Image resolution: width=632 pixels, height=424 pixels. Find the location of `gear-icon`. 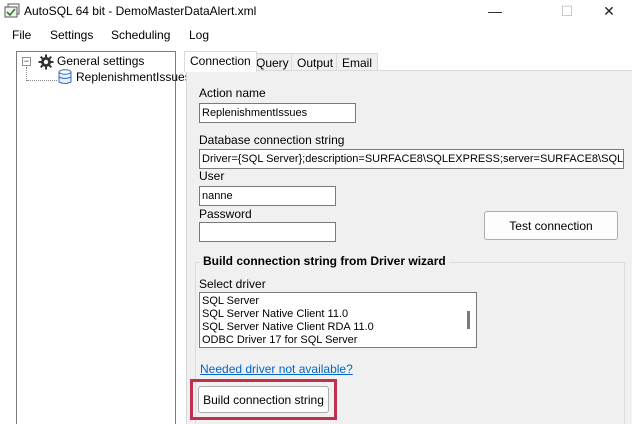

gear-icon is located at coordinates (46, 62).